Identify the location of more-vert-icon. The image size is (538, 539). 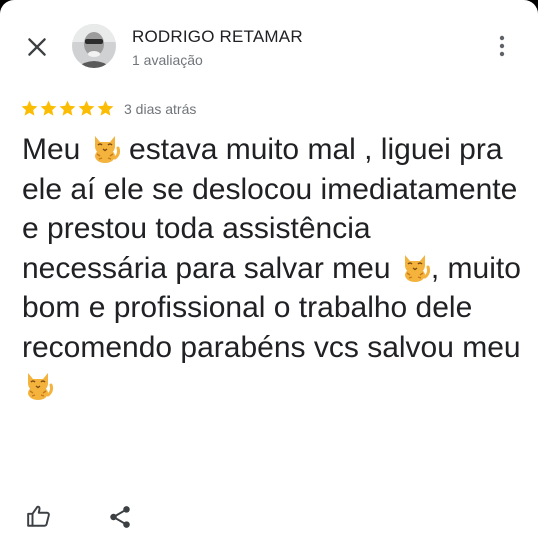
(502, 46).